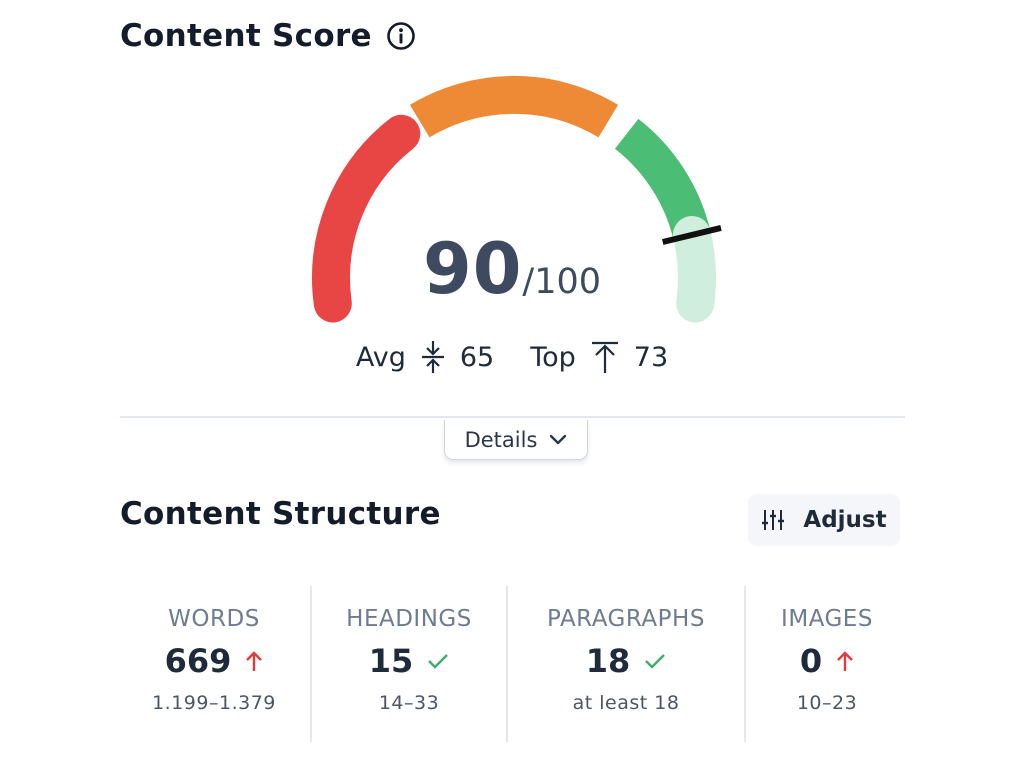 Image resolution: width=1024 pixels, height=768 pixels. What do you see at coordinates (512, 417) in the screenshot?
I see `section-divider` at bounding box center [512, 417].